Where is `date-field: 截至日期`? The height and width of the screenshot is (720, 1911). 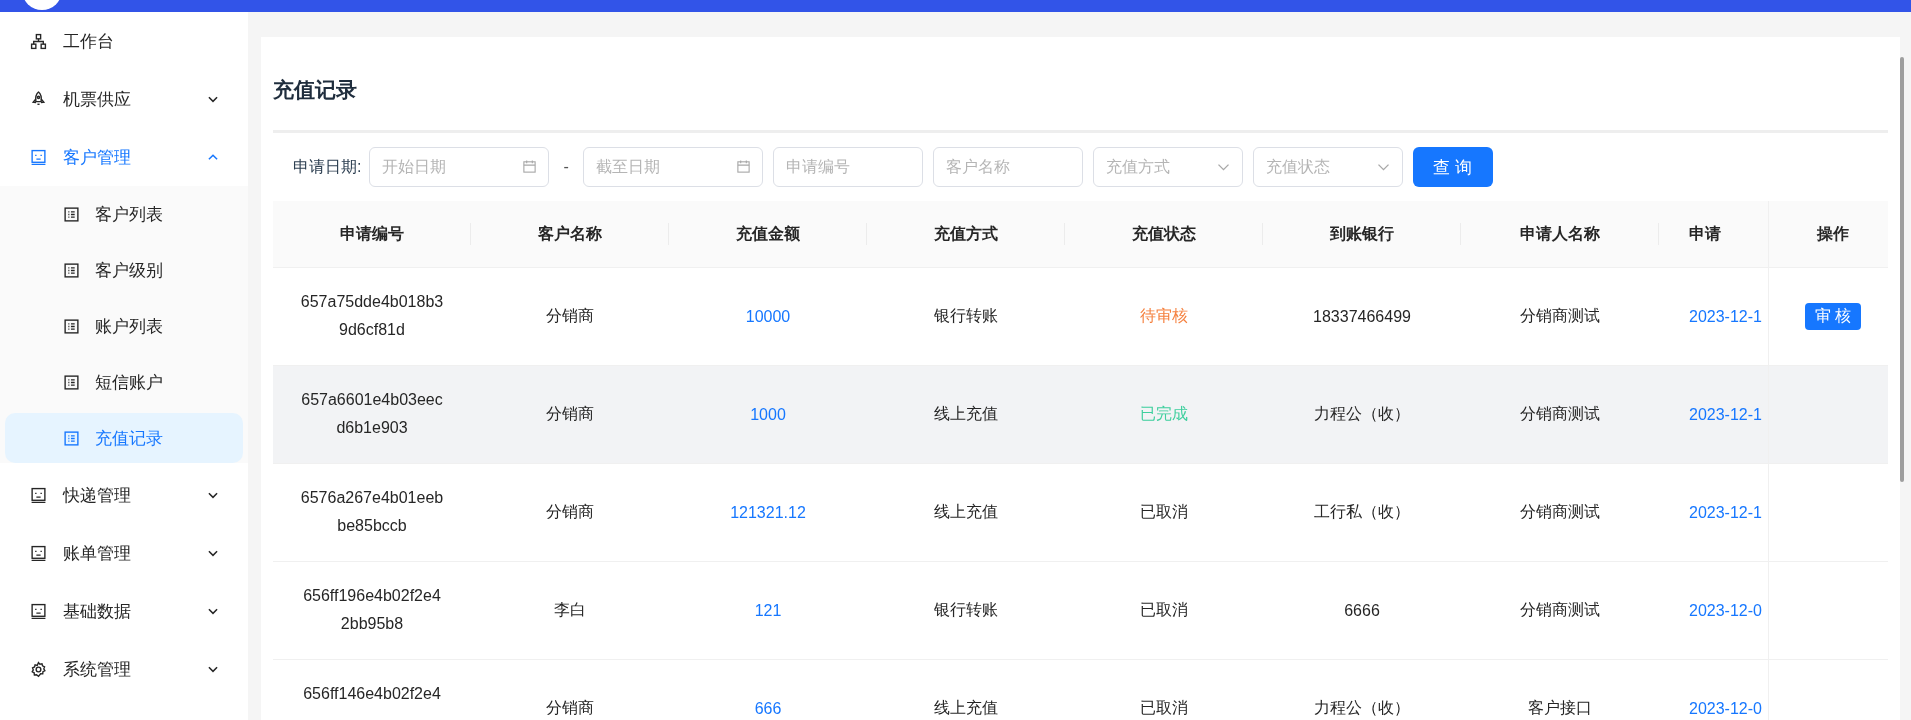
date-field: 截至日期 is located at coordinates (672, 167).